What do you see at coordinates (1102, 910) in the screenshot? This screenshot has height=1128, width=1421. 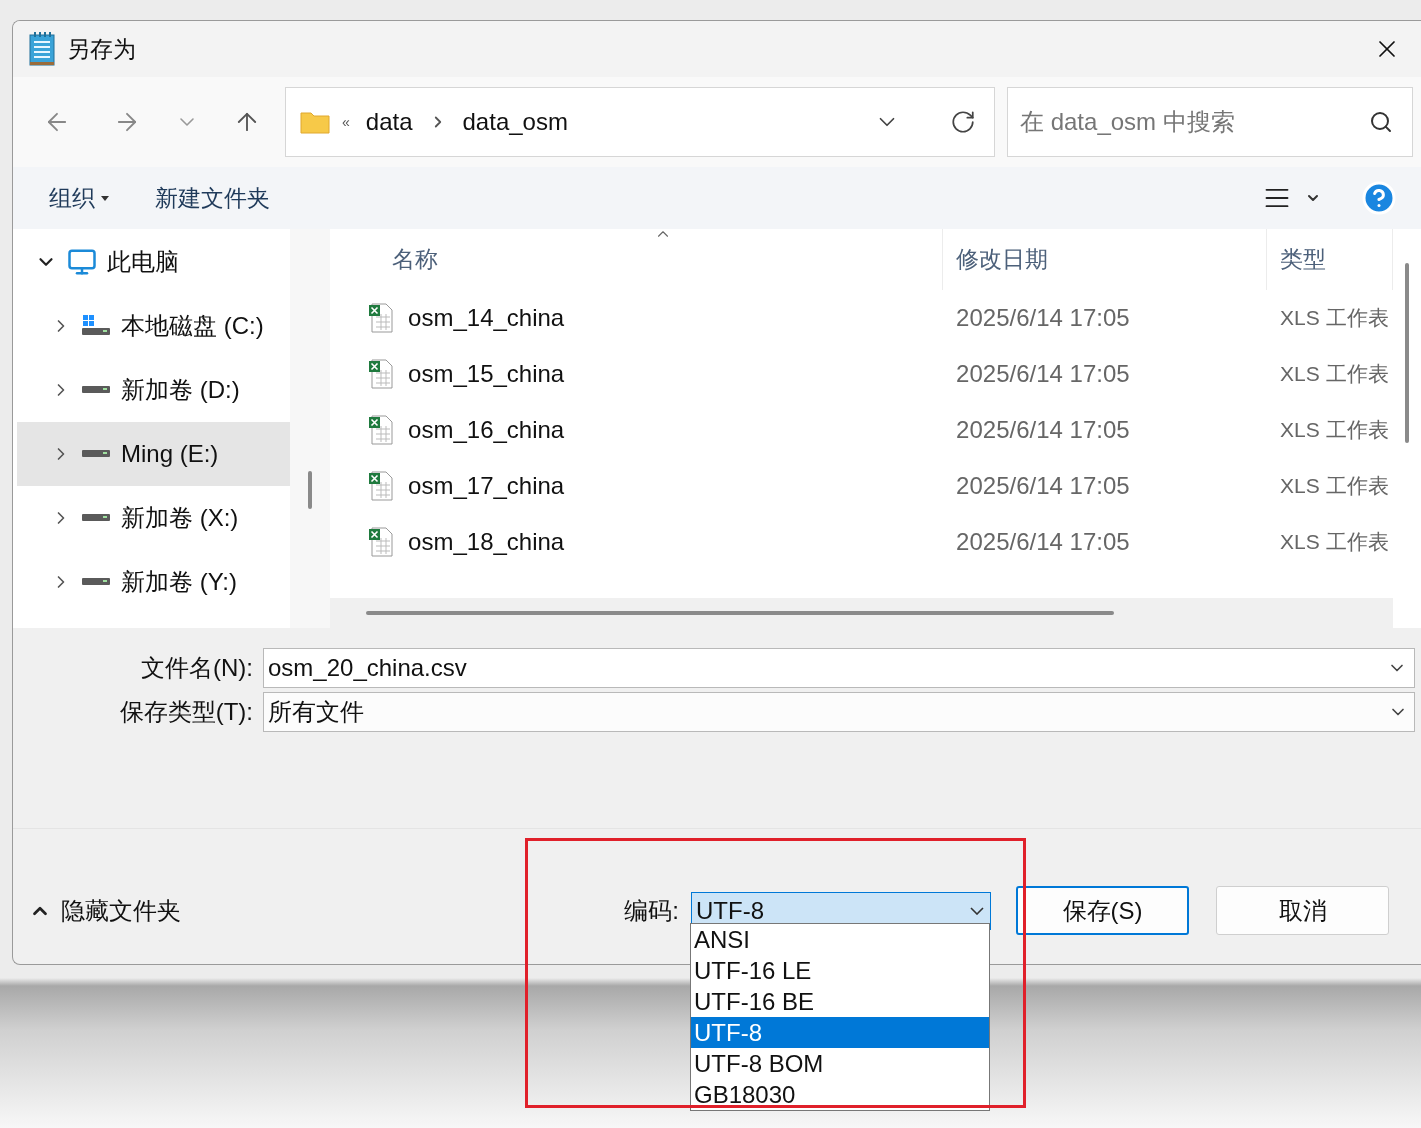 I see `save-button: 保存(S)` at bounding box center [1102, 910].